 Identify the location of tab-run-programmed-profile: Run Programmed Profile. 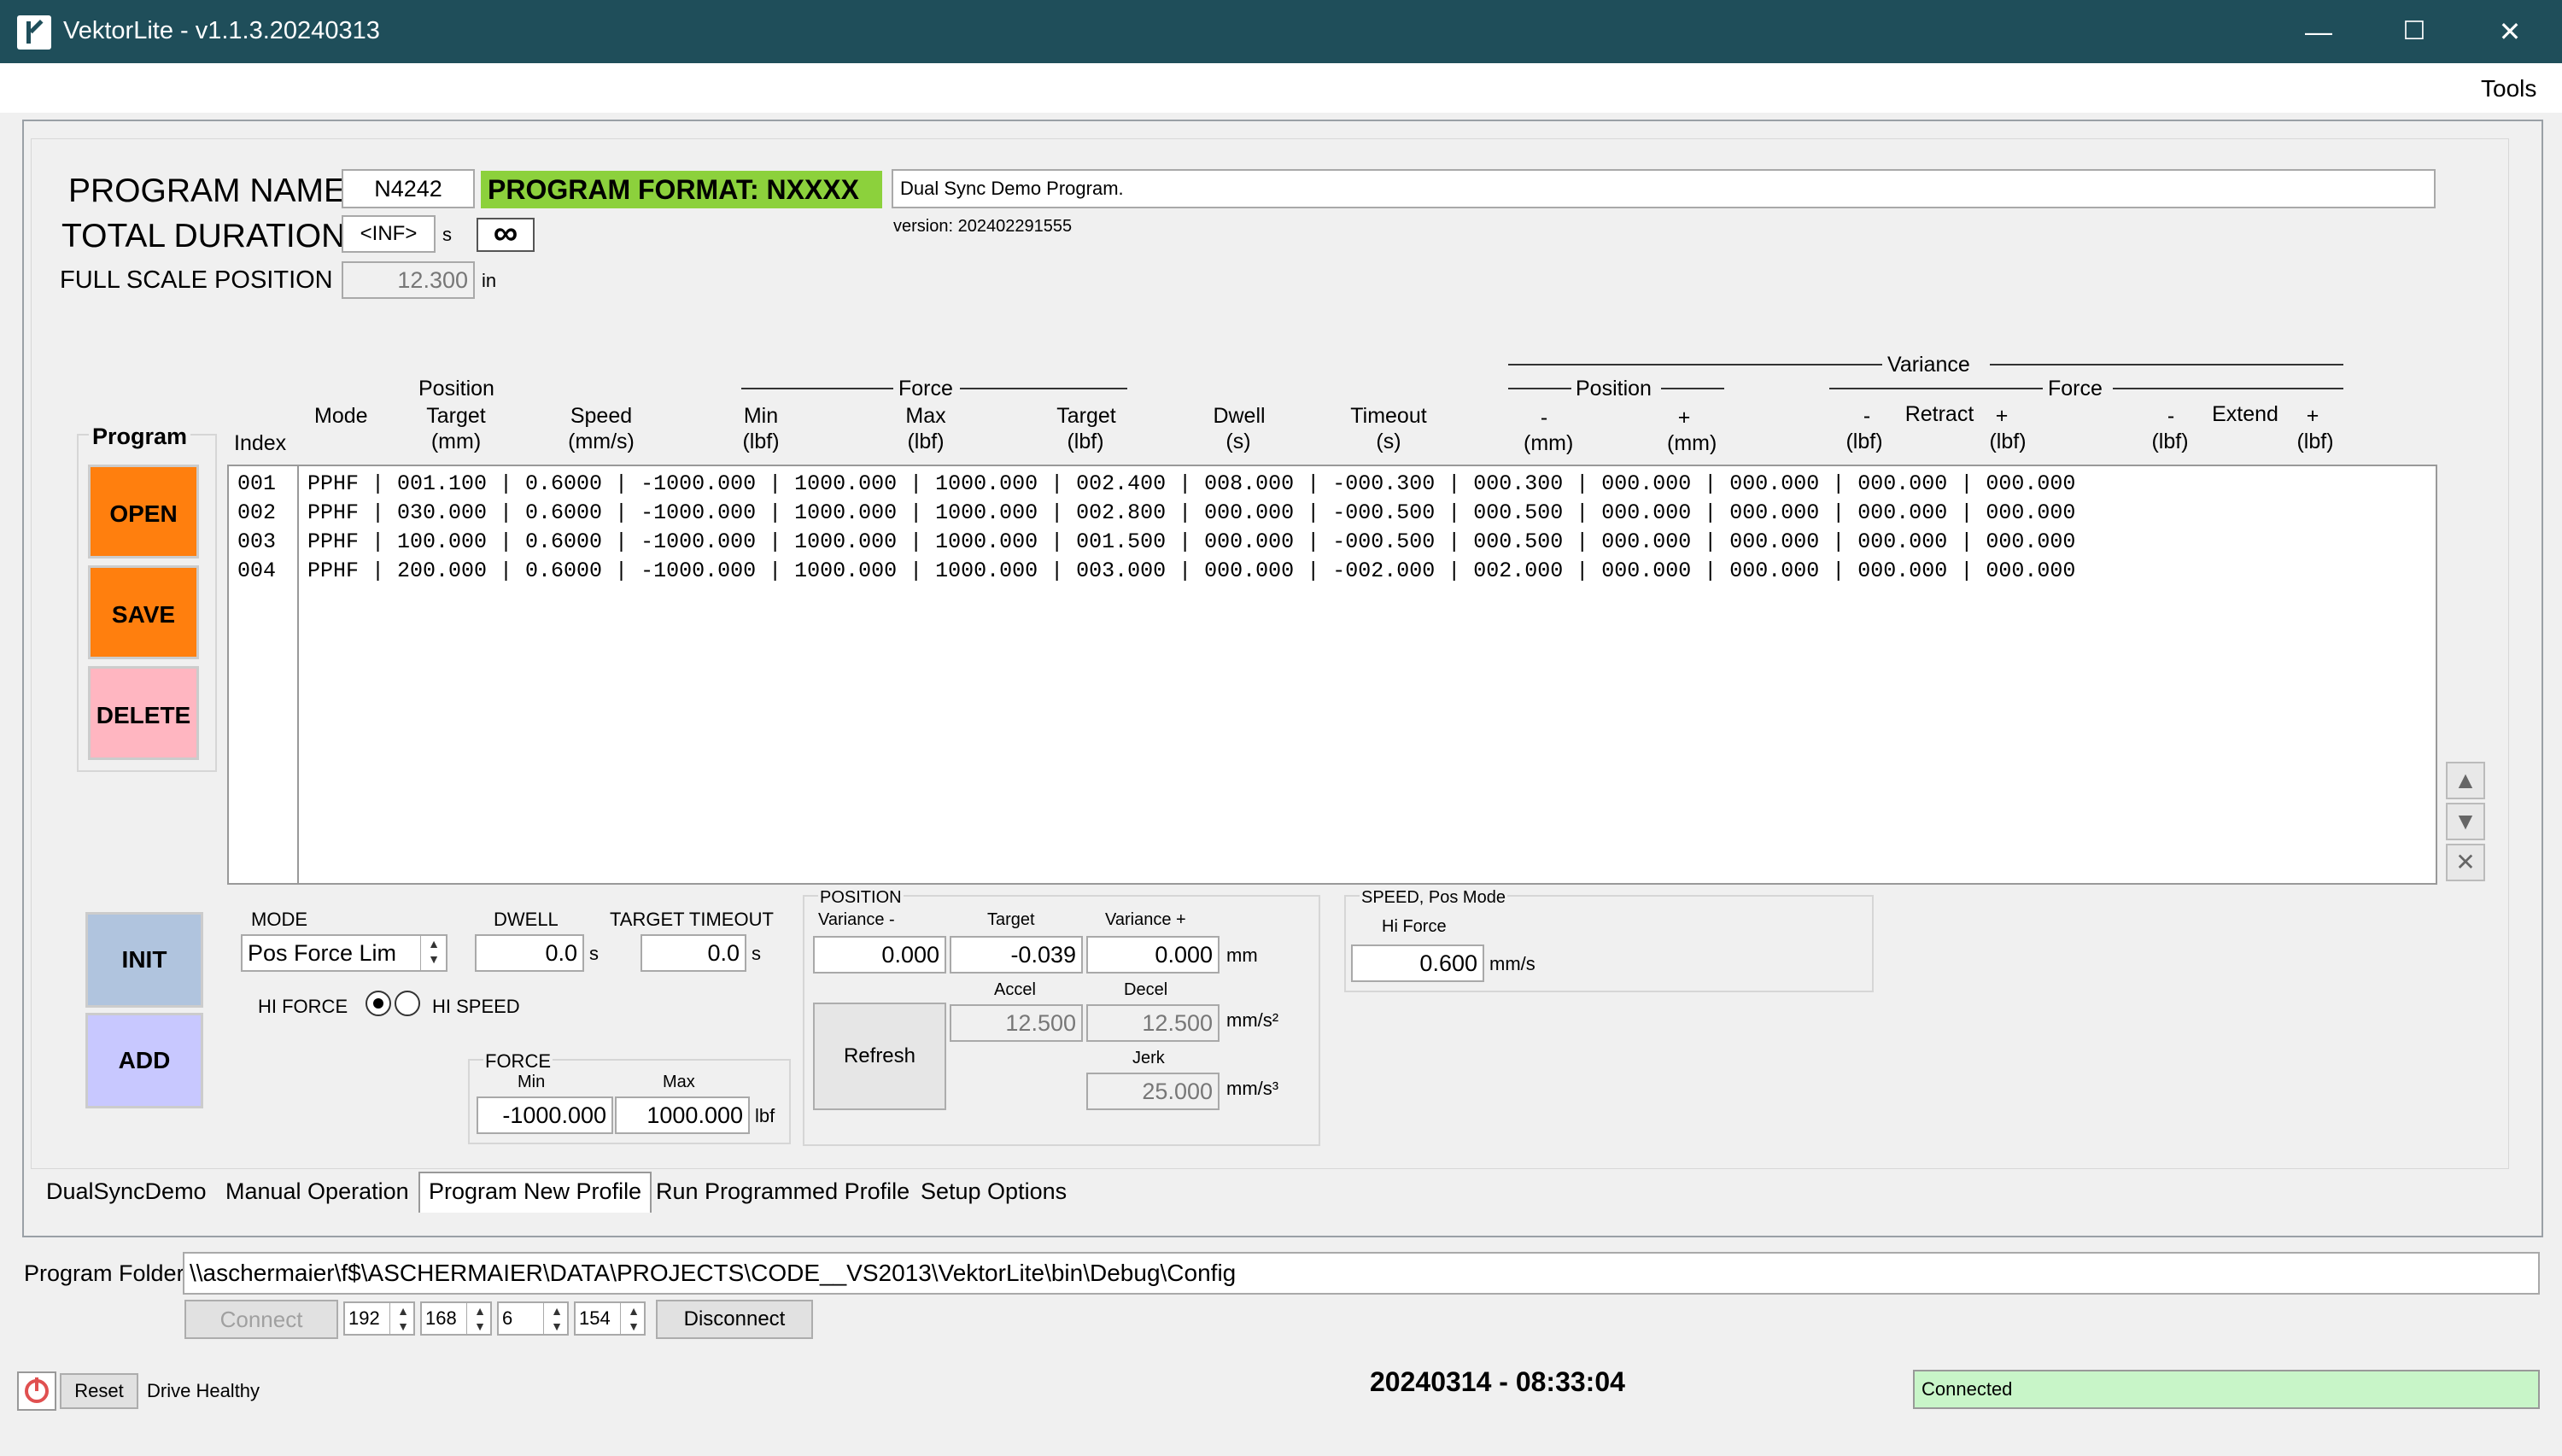
(782, 1191).